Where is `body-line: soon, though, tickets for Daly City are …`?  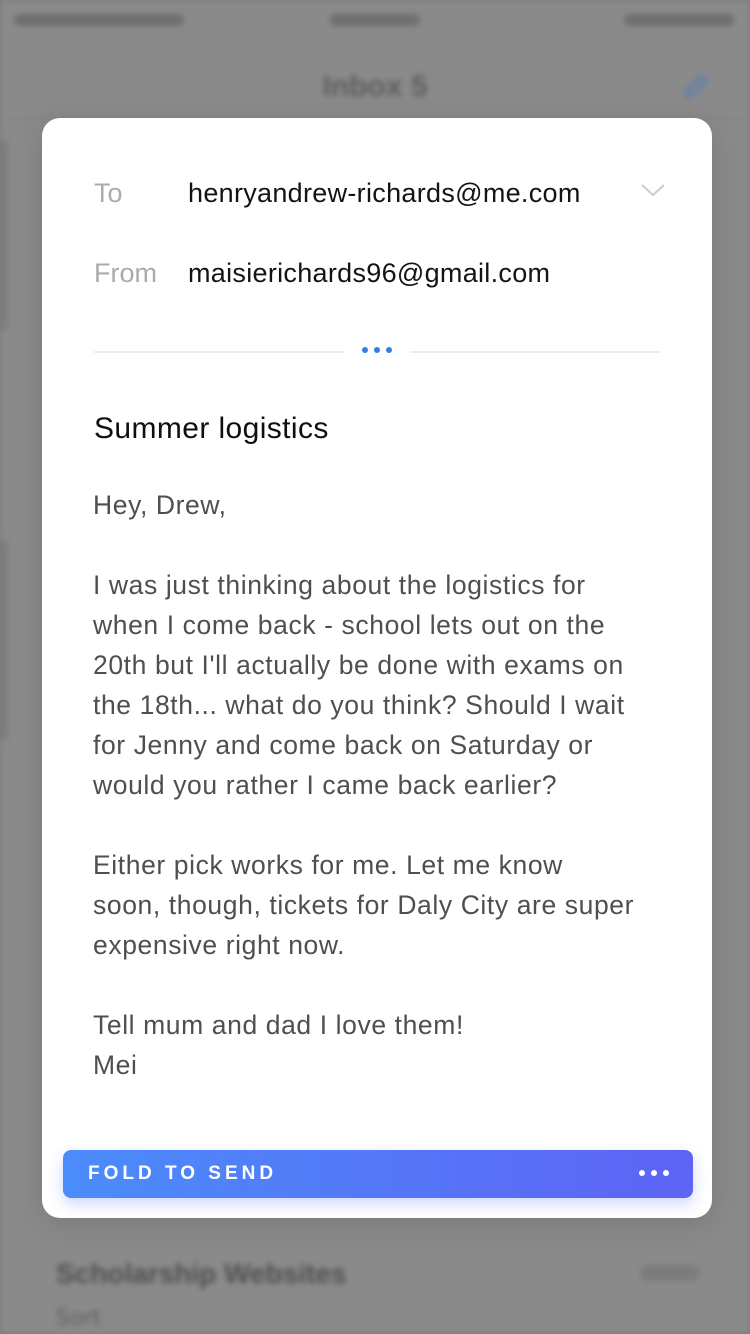 body-line: soon, though, tickets for Daly City are … is located at coordinates (364, 905).